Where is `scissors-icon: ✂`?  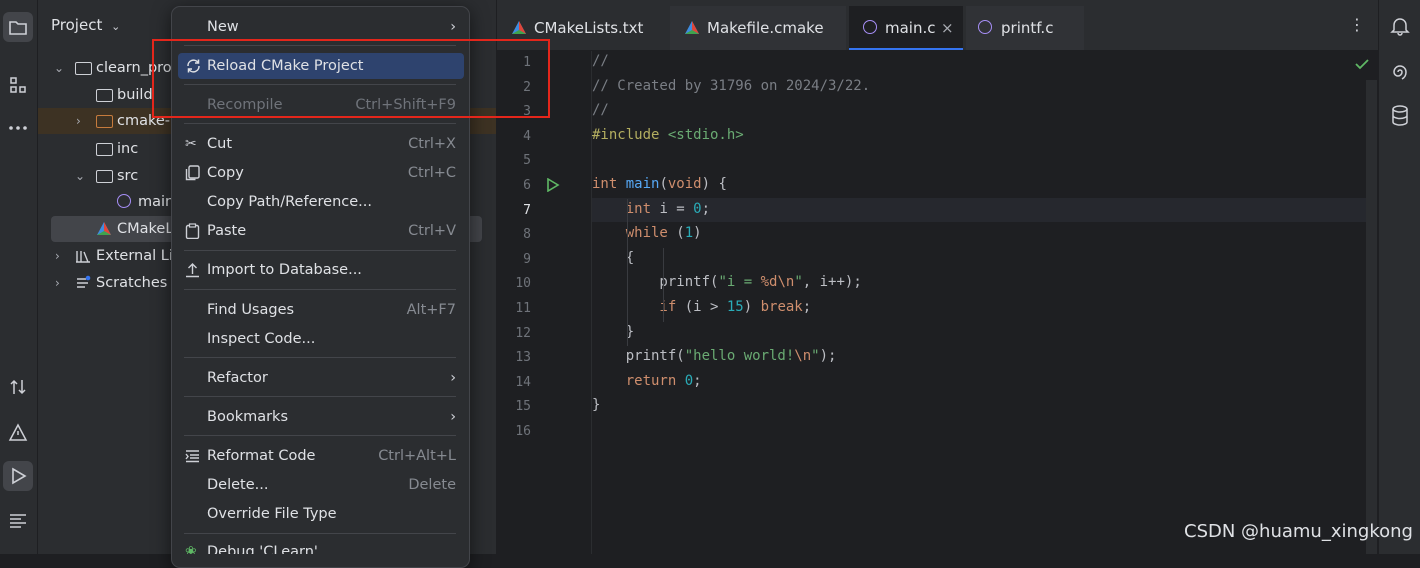 scissors-icon: ✂ is located at coordinates (191, 144).